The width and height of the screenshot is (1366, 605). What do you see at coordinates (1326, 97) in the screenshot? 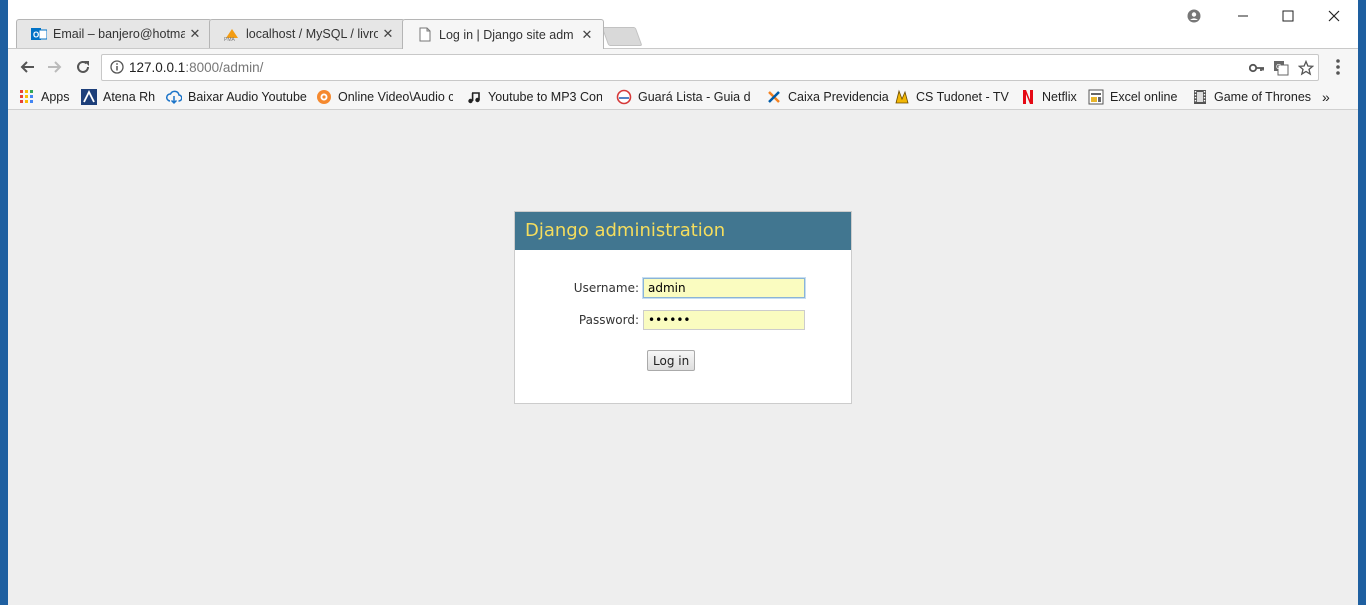
I see `bookmarks-overflow-chevron-icon: »` at bounding box center [1326, 97].